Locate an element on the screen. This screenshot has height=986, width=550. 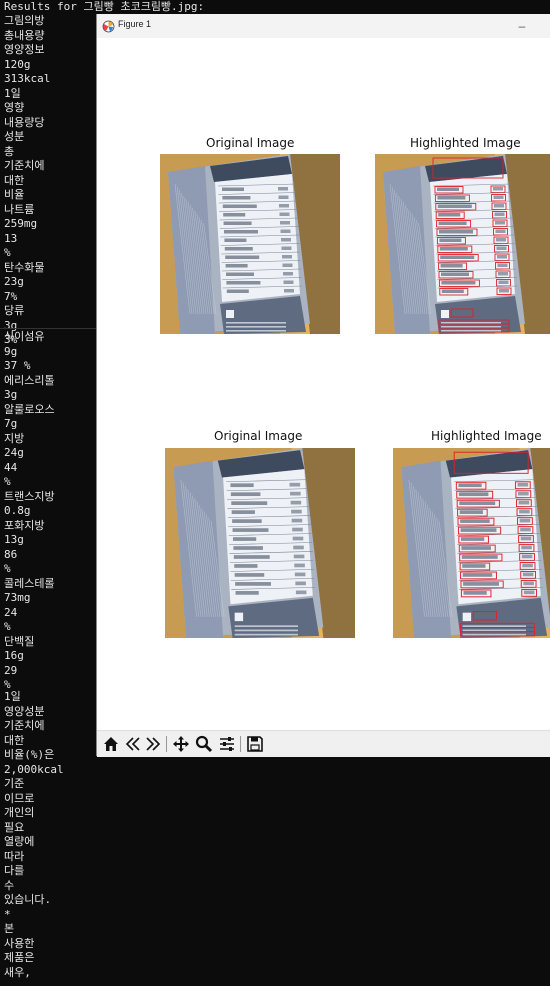
terminal-line: 7g is located at coordinates (11, 423).